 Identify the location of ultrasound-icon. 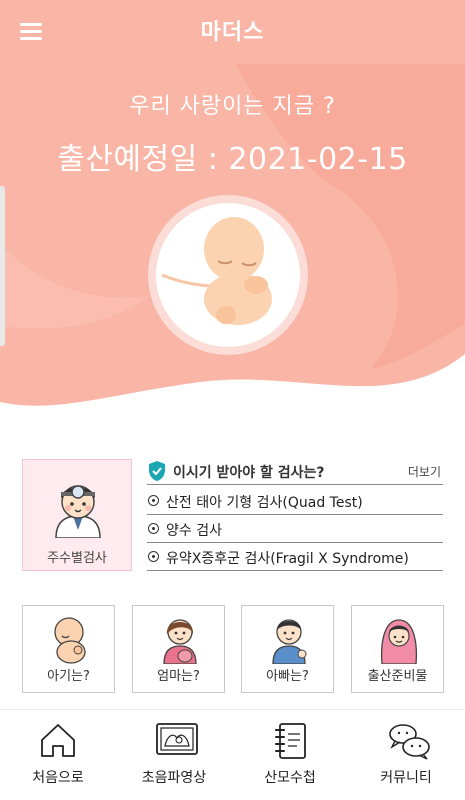
(177, 739).